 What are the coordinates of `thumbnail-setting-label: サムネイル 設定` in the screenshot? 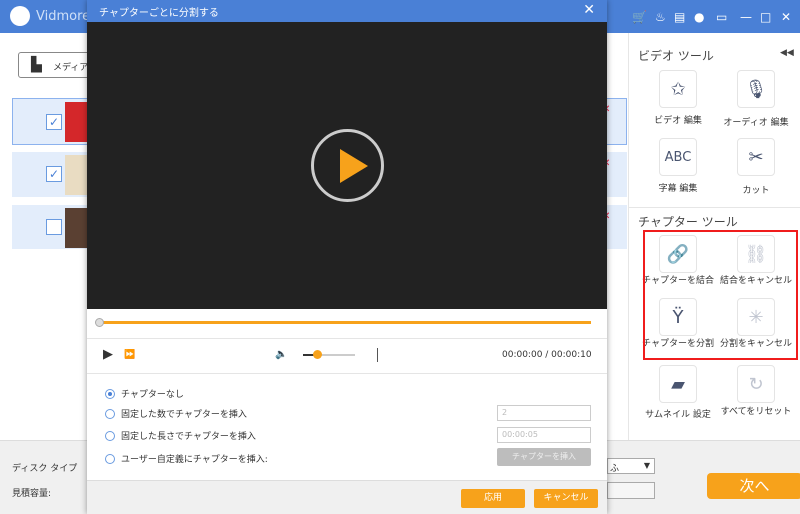 It's located at (678, 415).